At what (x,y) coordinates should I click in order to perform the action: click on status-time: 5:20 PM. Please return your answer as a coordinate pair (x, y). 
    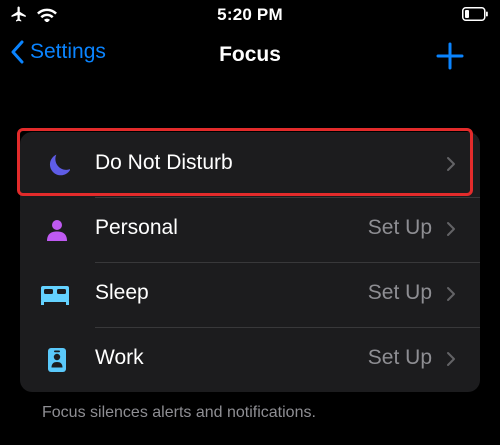
    Looking at the image, I should click on (250, 14).